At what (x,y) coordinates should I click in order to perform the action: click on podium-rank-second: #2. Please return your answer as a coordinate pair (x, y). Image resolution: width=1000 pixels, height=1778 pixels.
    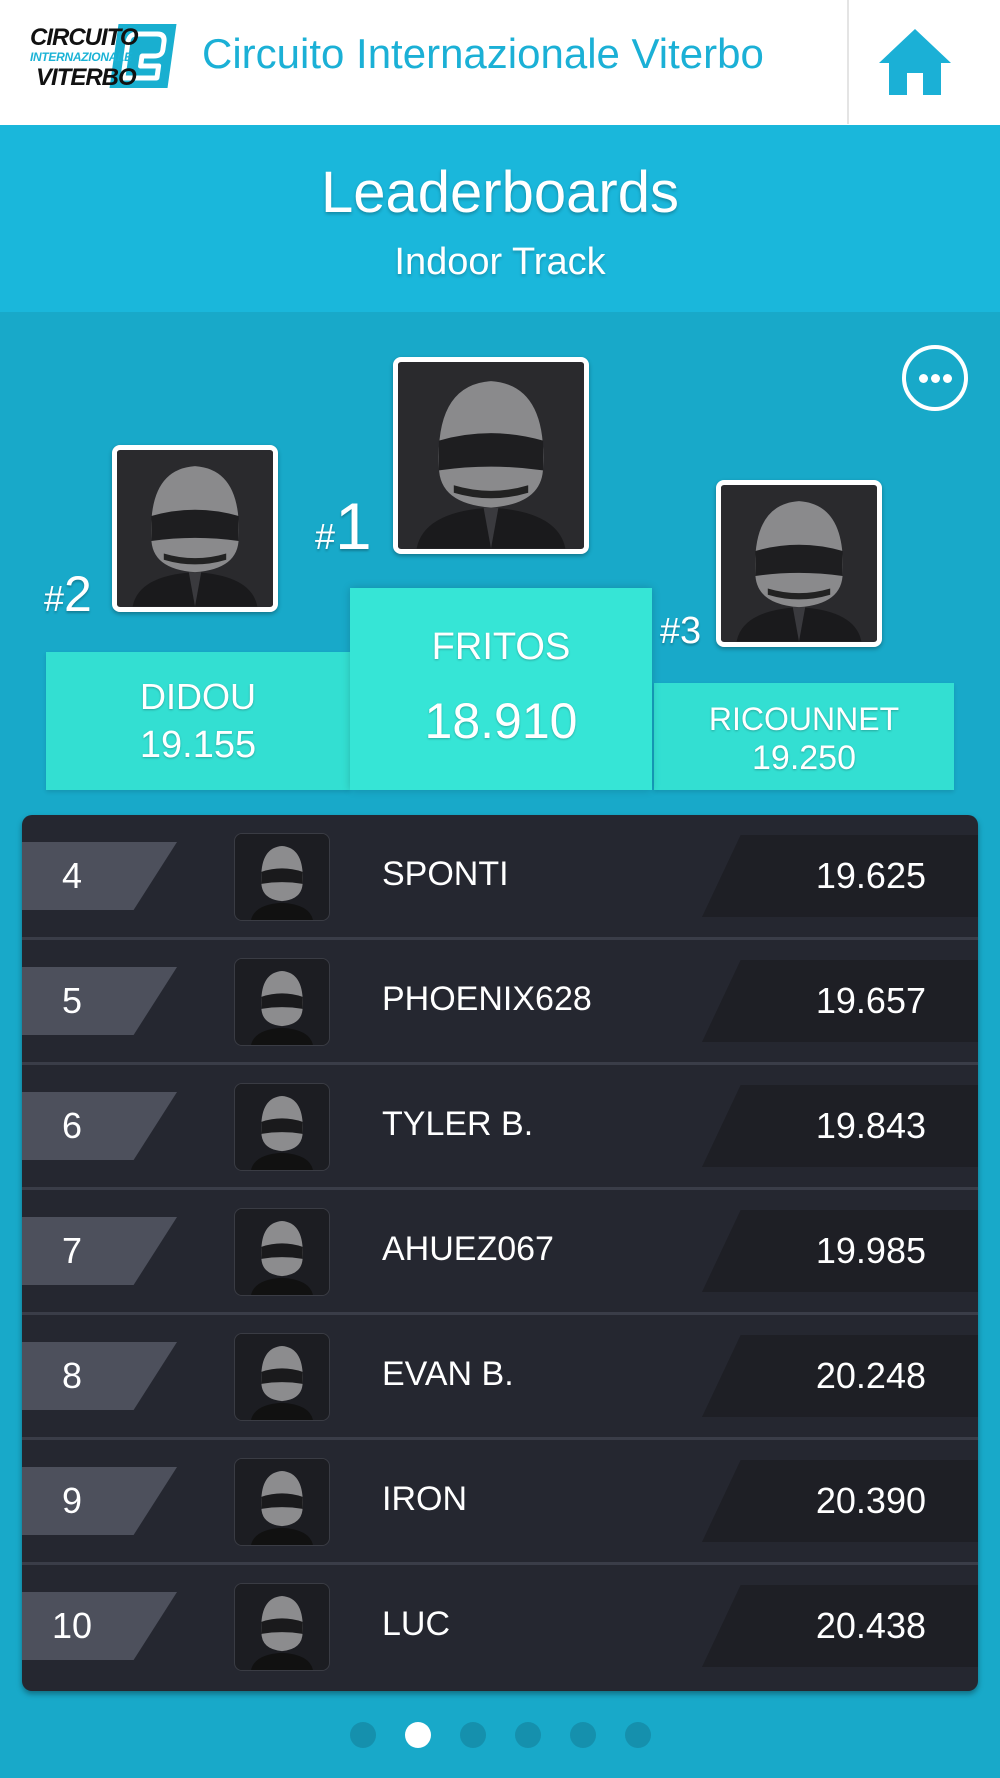
    Looking at the image, I should click on (68, 594).